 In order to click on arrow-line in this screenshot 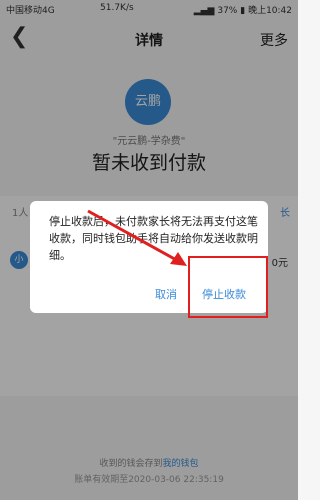, I will do `click(134, 236)`.